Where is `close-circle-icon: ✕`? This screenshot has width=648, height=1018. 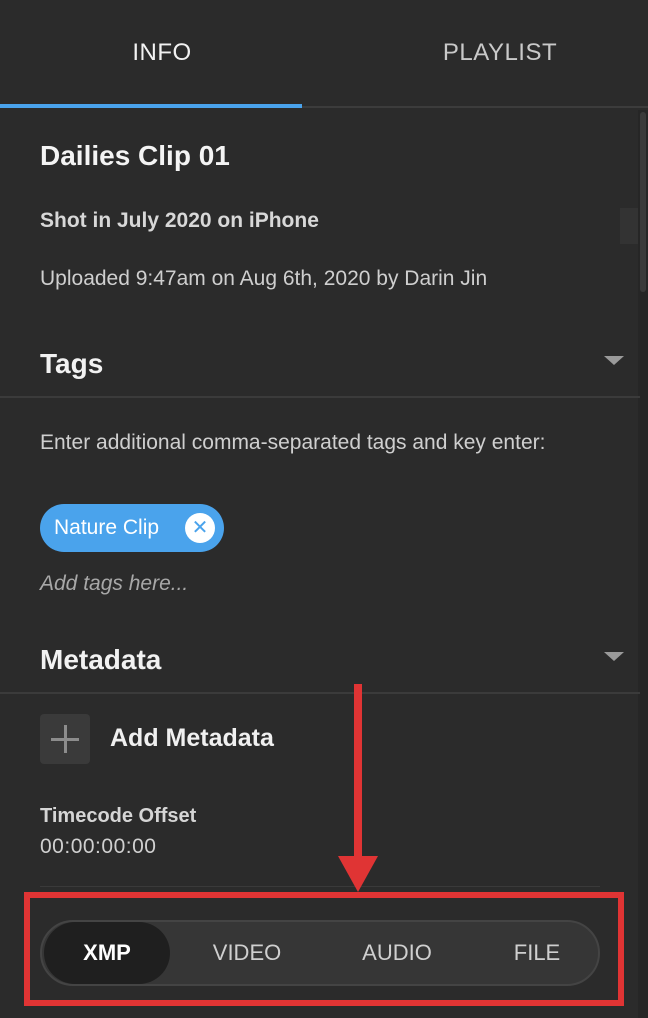 close-circle-icon: ✕ is located at coordinates (200, 528).